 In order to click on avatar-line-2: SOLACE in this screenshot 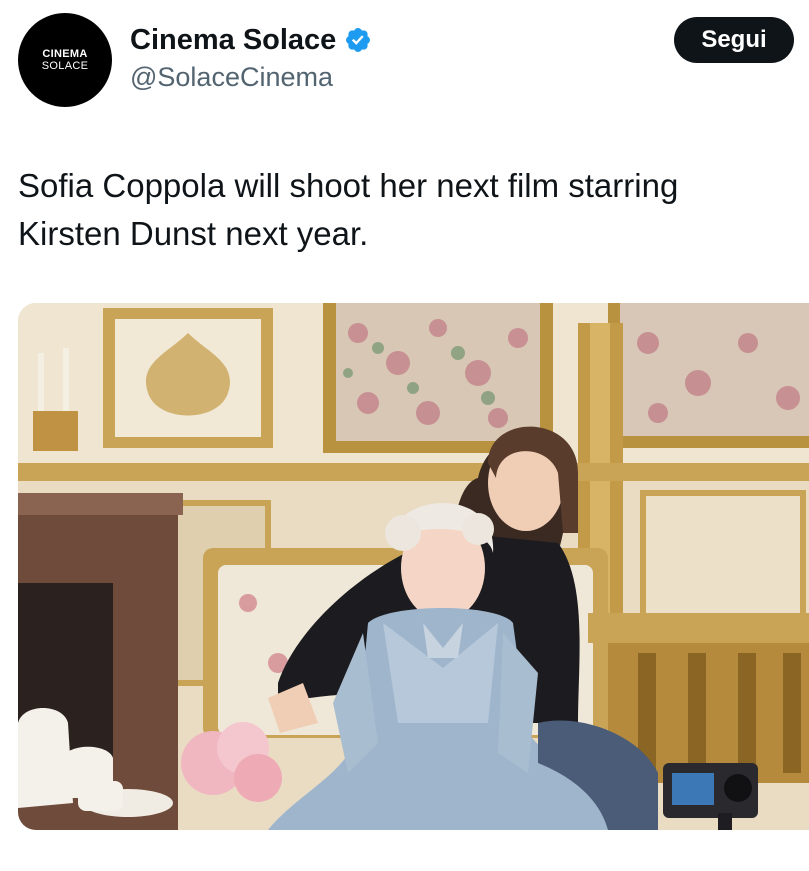, I will do `click(65, 65)`.